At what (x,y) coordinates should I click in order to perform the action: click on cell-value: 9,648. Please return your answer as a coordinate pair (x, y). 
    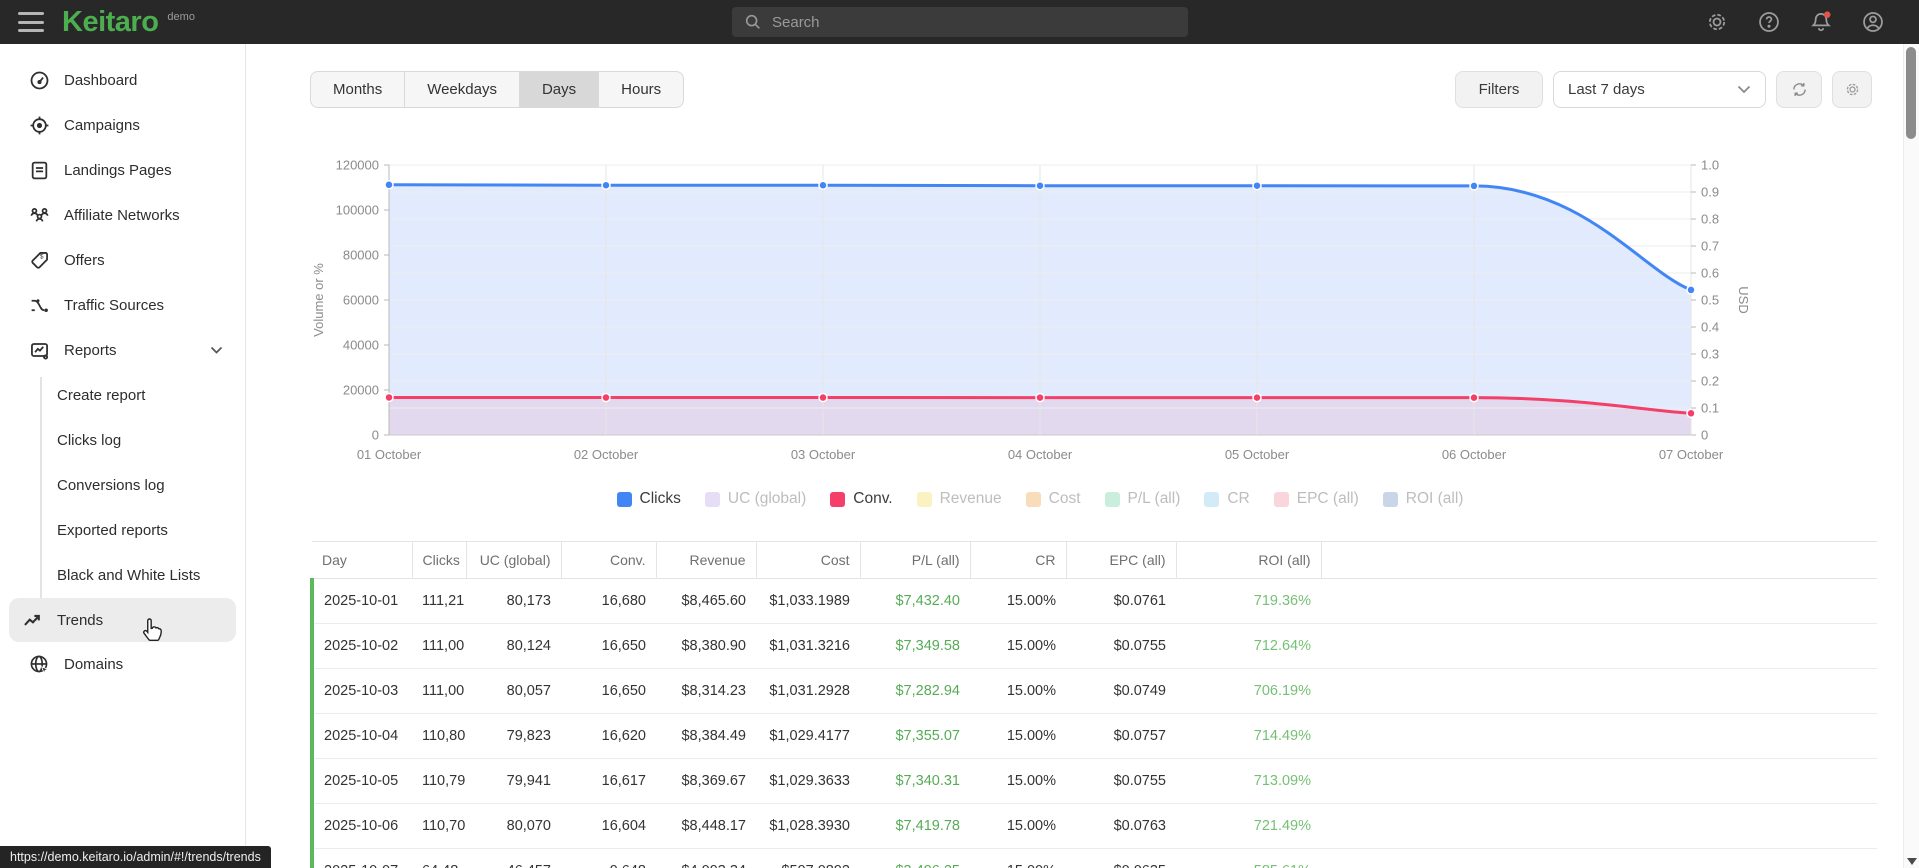
    Looking at the image, I should click on (608, 858).